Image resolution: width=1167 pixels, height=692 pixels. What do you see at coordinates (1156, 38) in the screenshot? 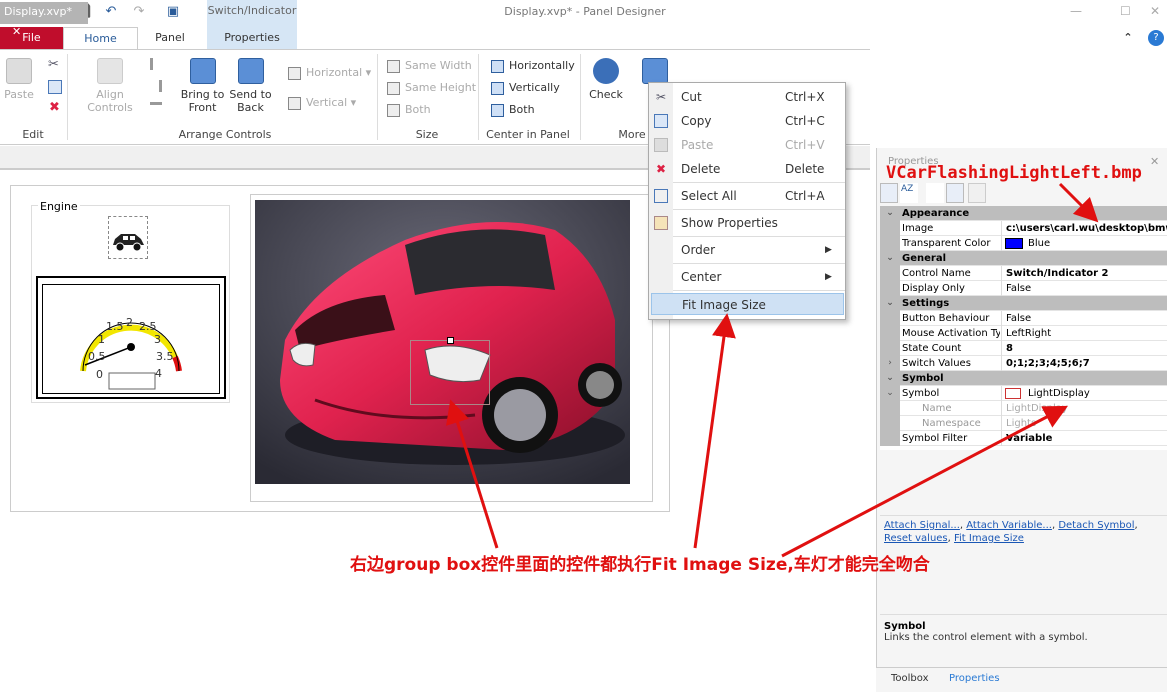
I see `help-icon: ?` at bounding box center [1156, 38].